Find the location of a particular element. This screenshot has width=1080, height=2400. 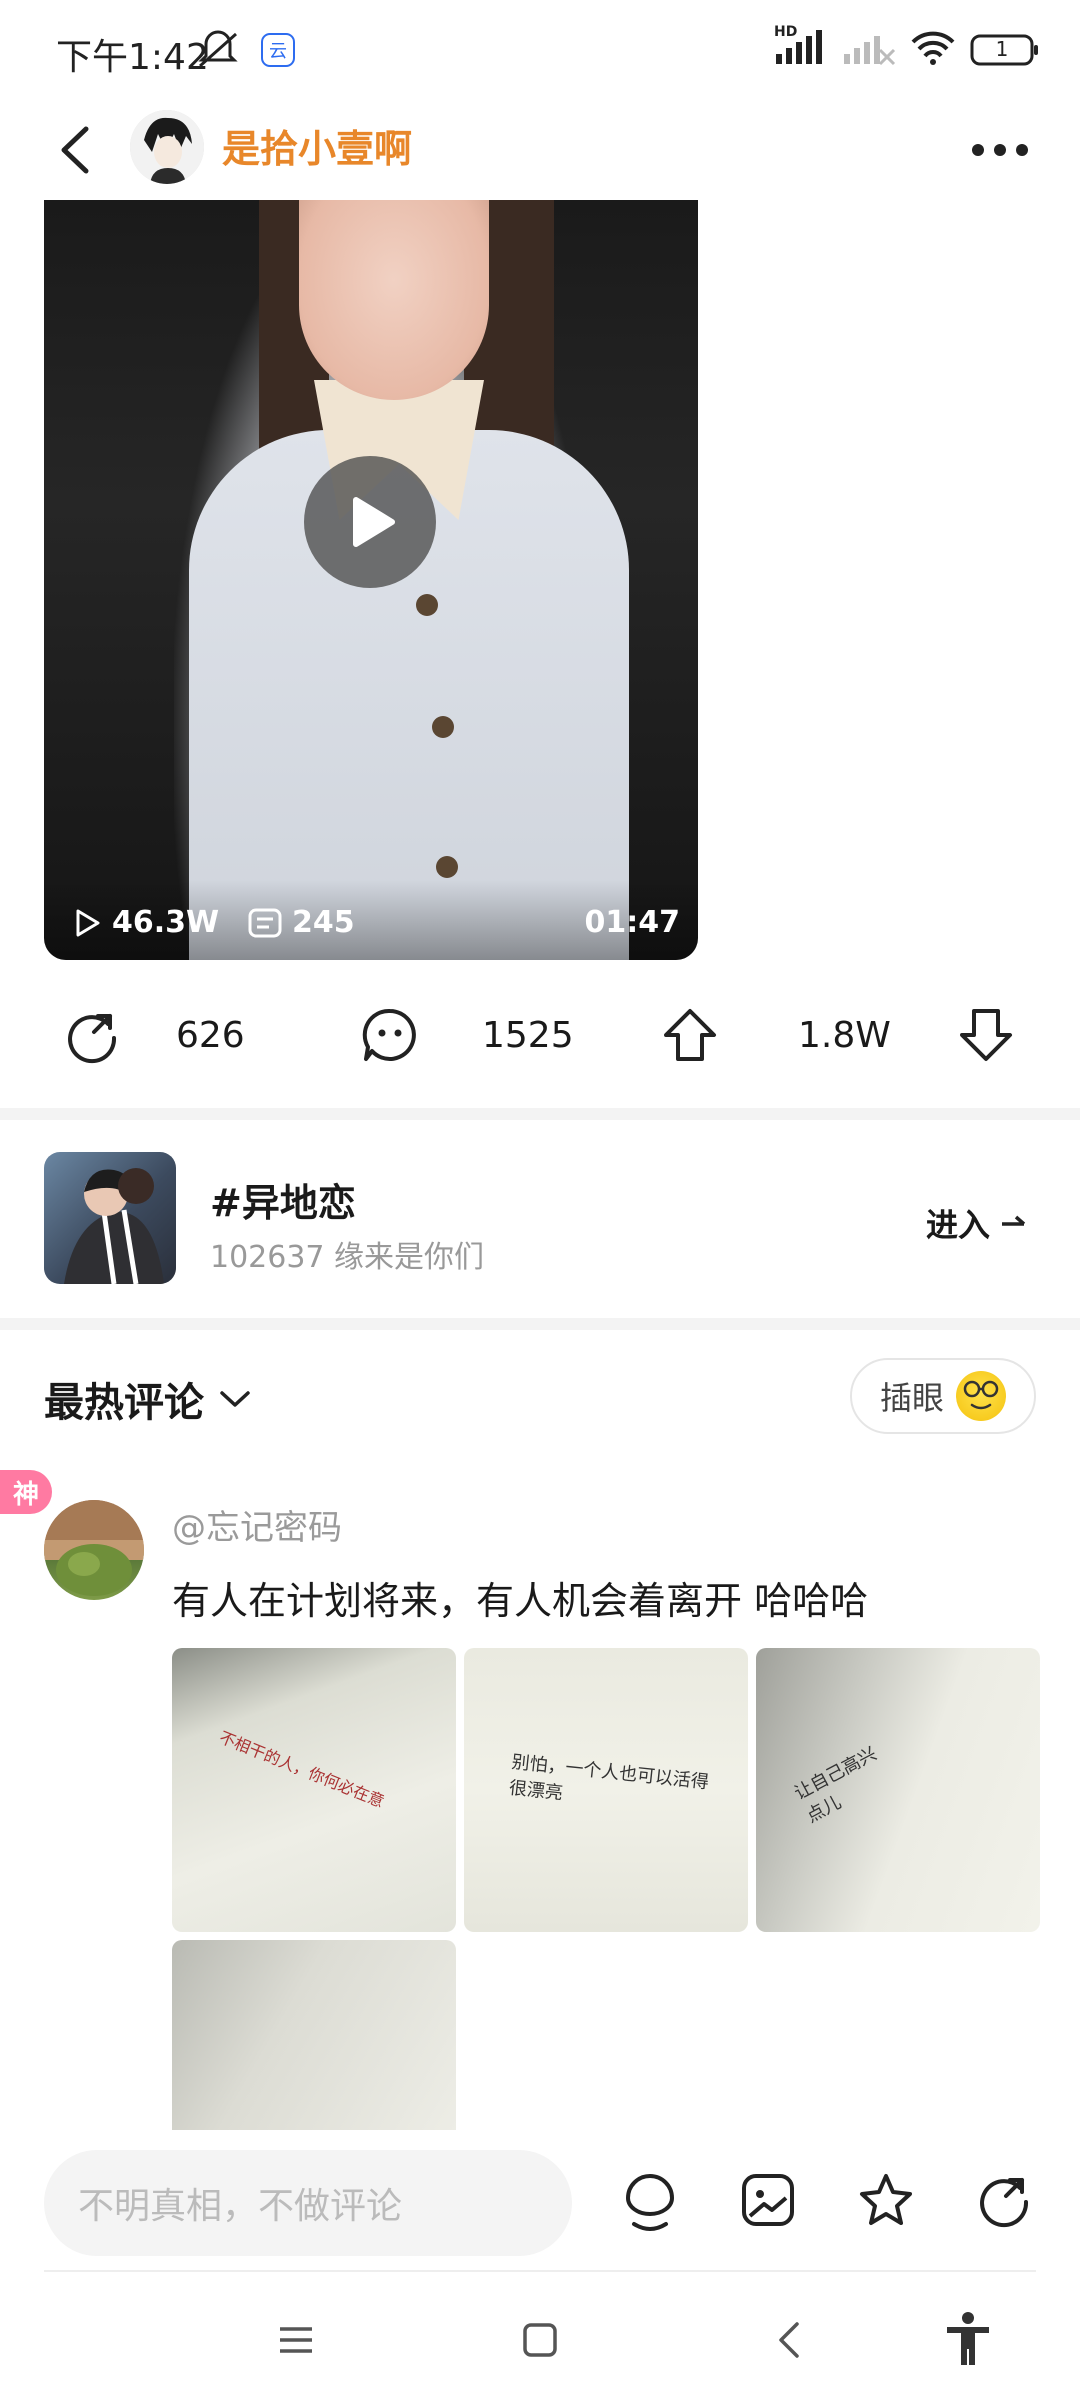

image-icon is located at coordinates (768, 2200).